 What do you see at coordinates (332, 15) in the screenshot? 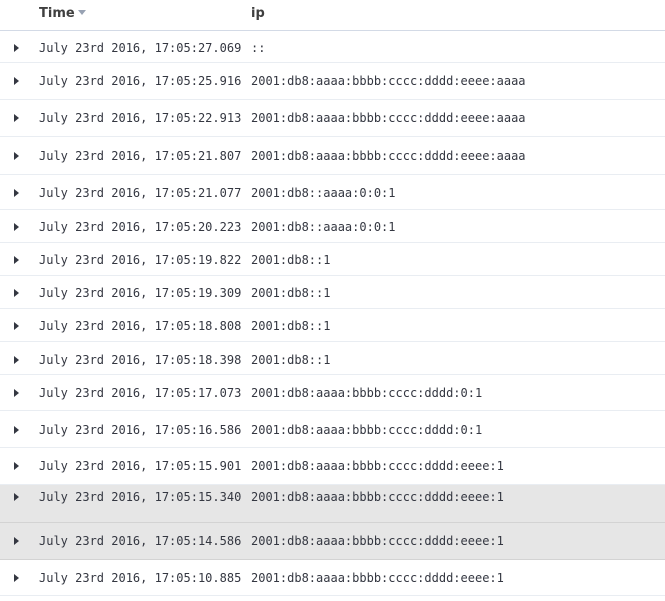
I see `table-header: Time ip` at bounding box center [332, 15].